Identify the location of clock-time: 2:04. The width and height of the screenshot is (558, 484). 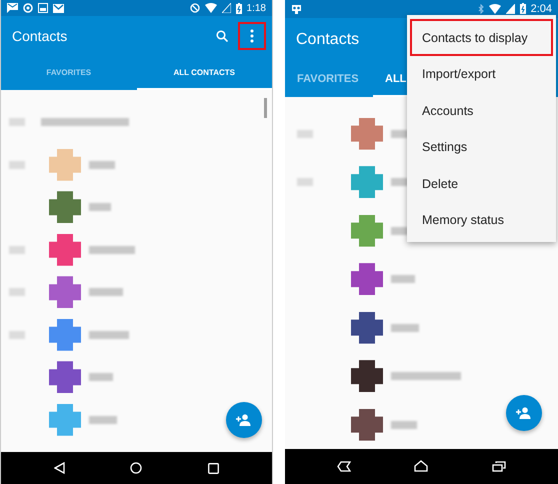
(541, 8).